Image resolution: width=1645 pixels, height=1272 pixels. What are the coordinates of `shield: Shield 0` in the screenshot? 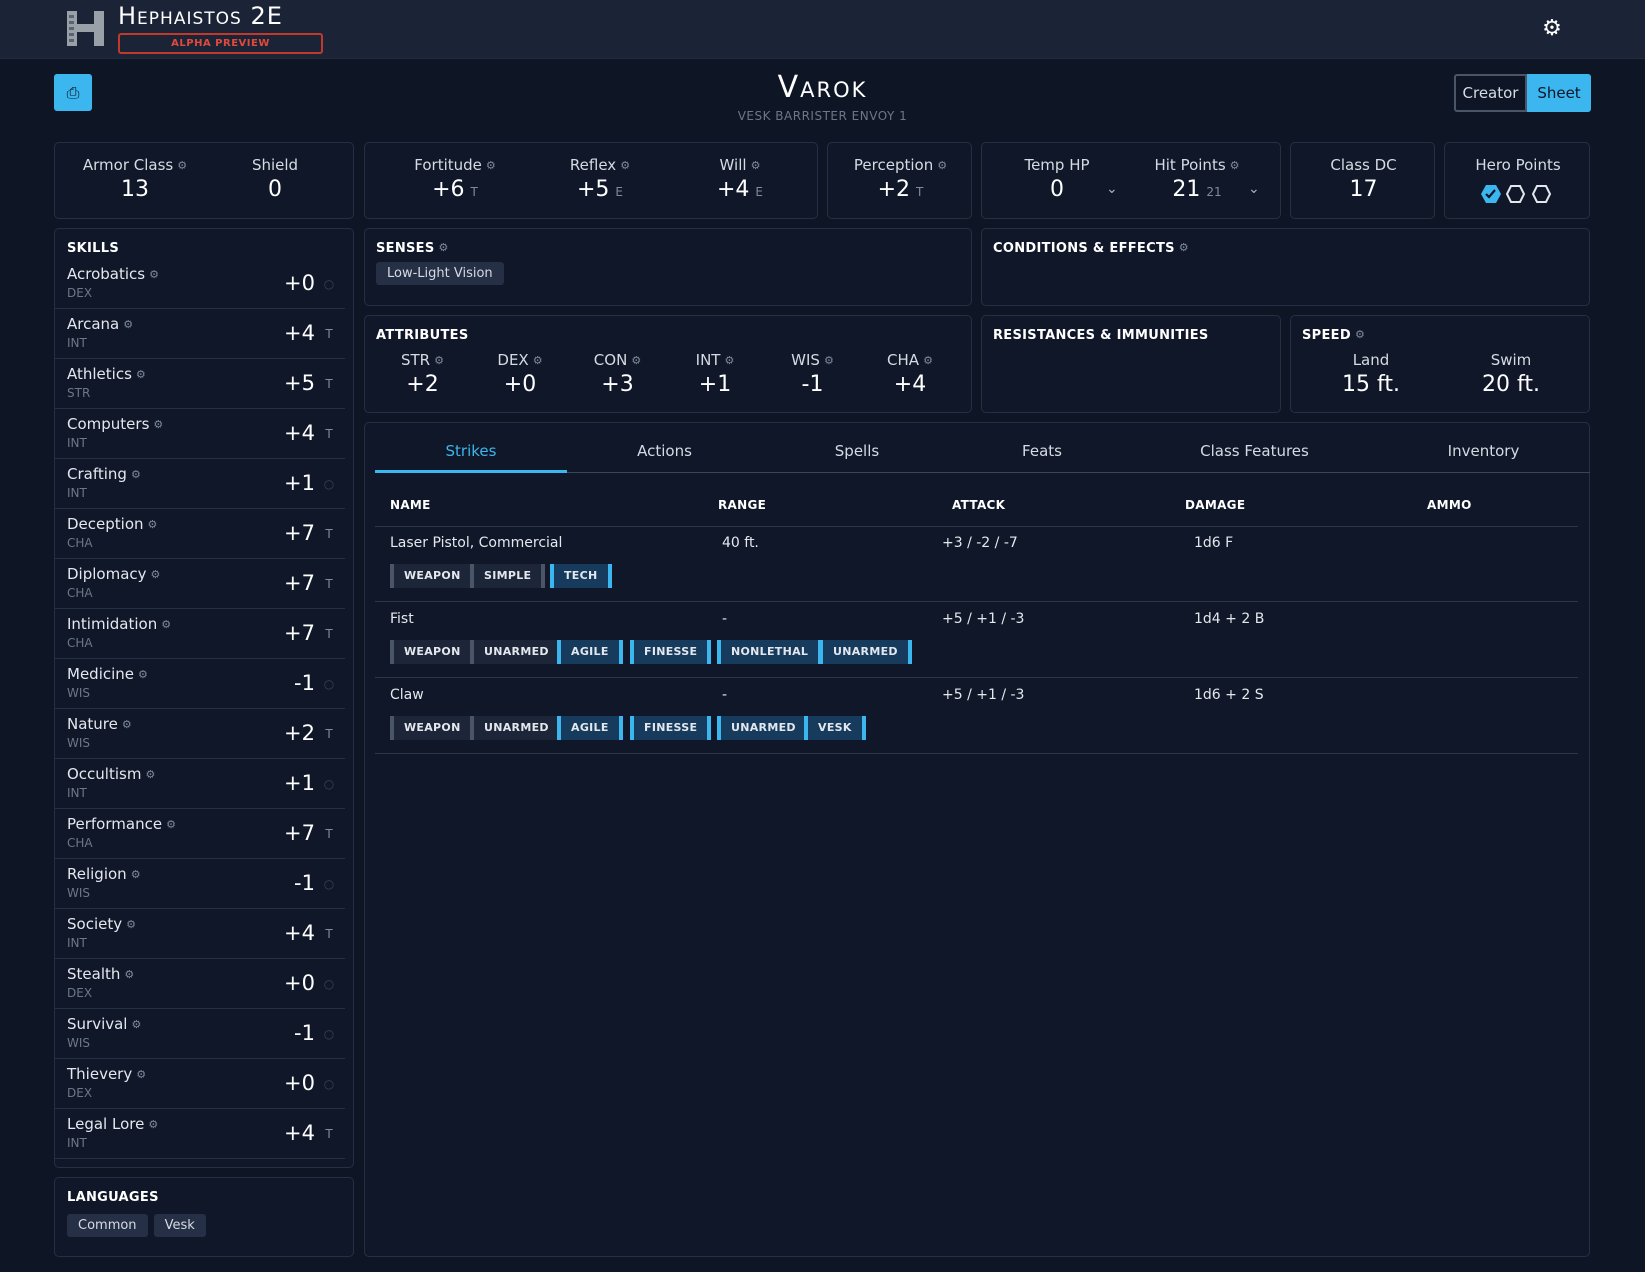 It's located at (275, 179).